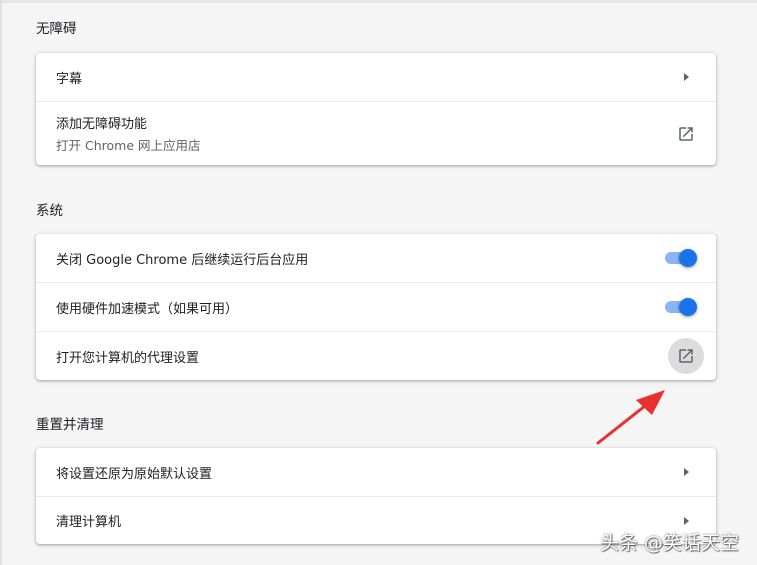 Image resolution: width=757 pixels, height=565 pixels. What do you see at coordinates (56, 29) in the screenshot?
I see `section-title-accessibility: 无障碍` at bounding box center [56, 29].